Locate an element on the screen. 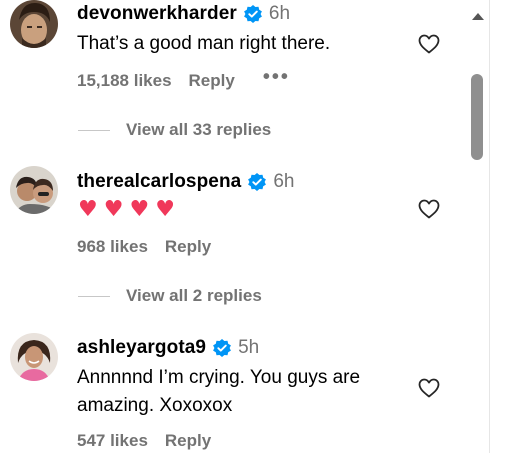 The height and width of the screenshot is (453, 523). comment-header: ashleyargota9 5h is located at coordinates (168, 348).